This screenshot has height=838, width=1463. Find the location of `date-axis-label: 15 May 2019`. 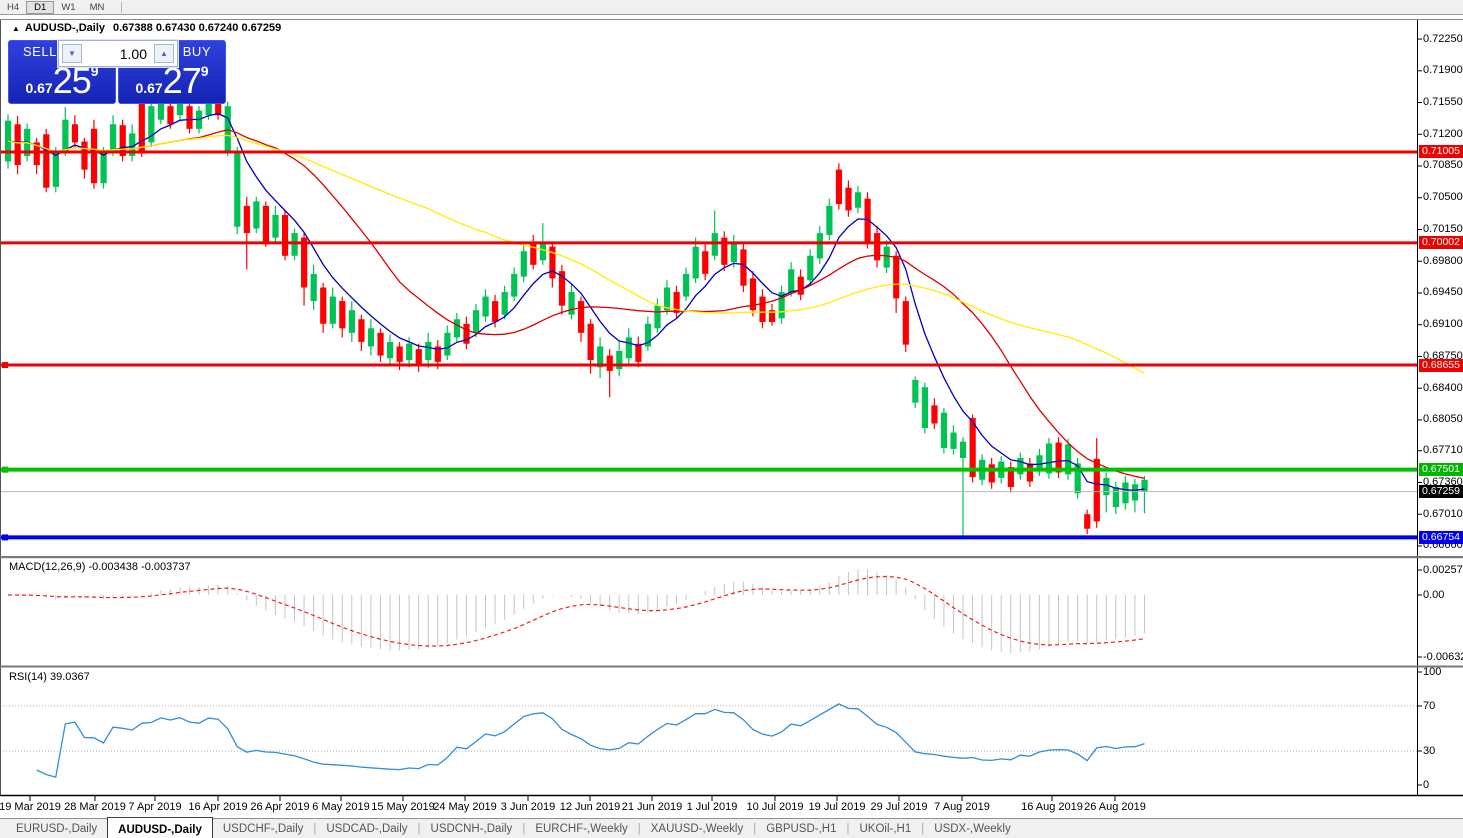

date-axis-label: 15 May 2019 is located at coordinates (403, 807).